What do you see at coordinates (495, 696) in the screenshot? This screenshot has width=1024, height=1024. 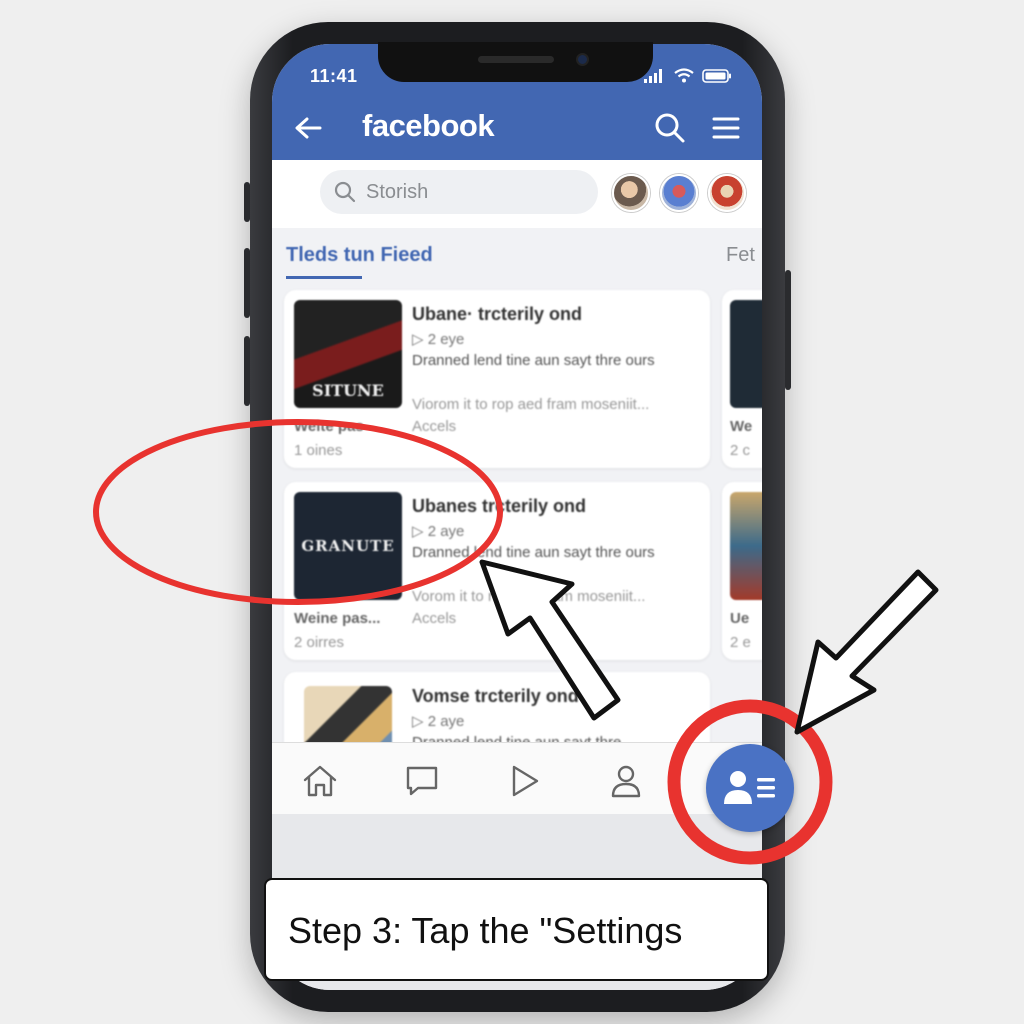 I see `card-title: Vomse trcterily ond` at bounding box center [495, 696].